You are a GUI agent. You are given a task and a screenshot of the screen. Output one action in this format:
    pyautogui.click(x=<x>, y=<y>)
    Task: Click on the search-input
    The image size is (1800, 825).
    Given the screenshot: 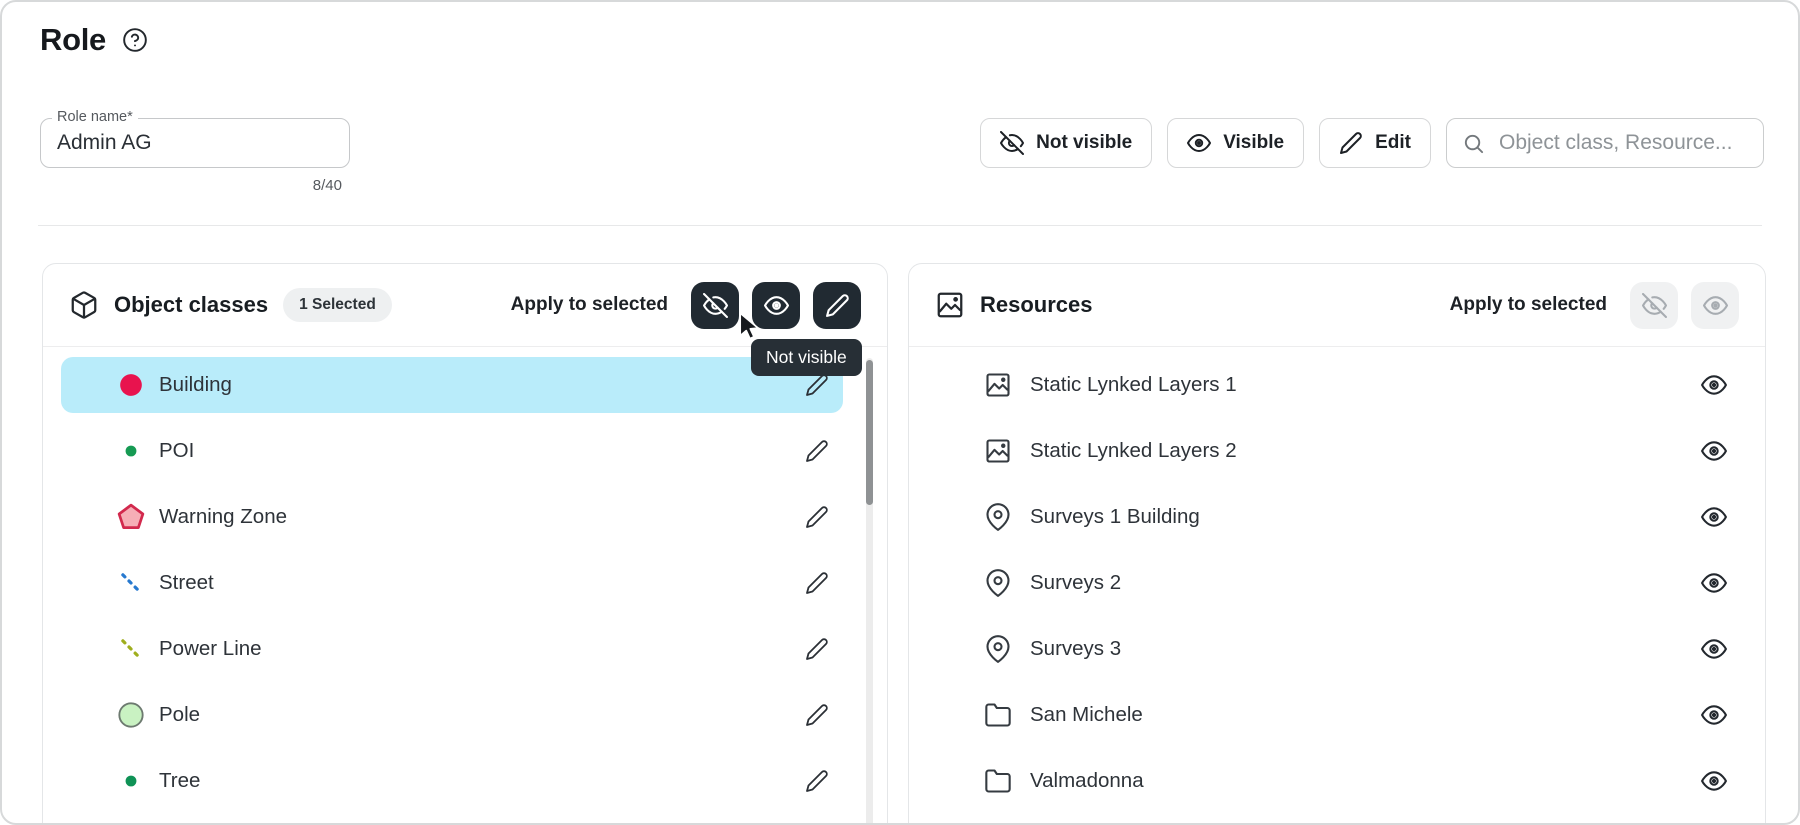 What is the action you would take?
    pyautogui.click(x=1622, y=143)
    